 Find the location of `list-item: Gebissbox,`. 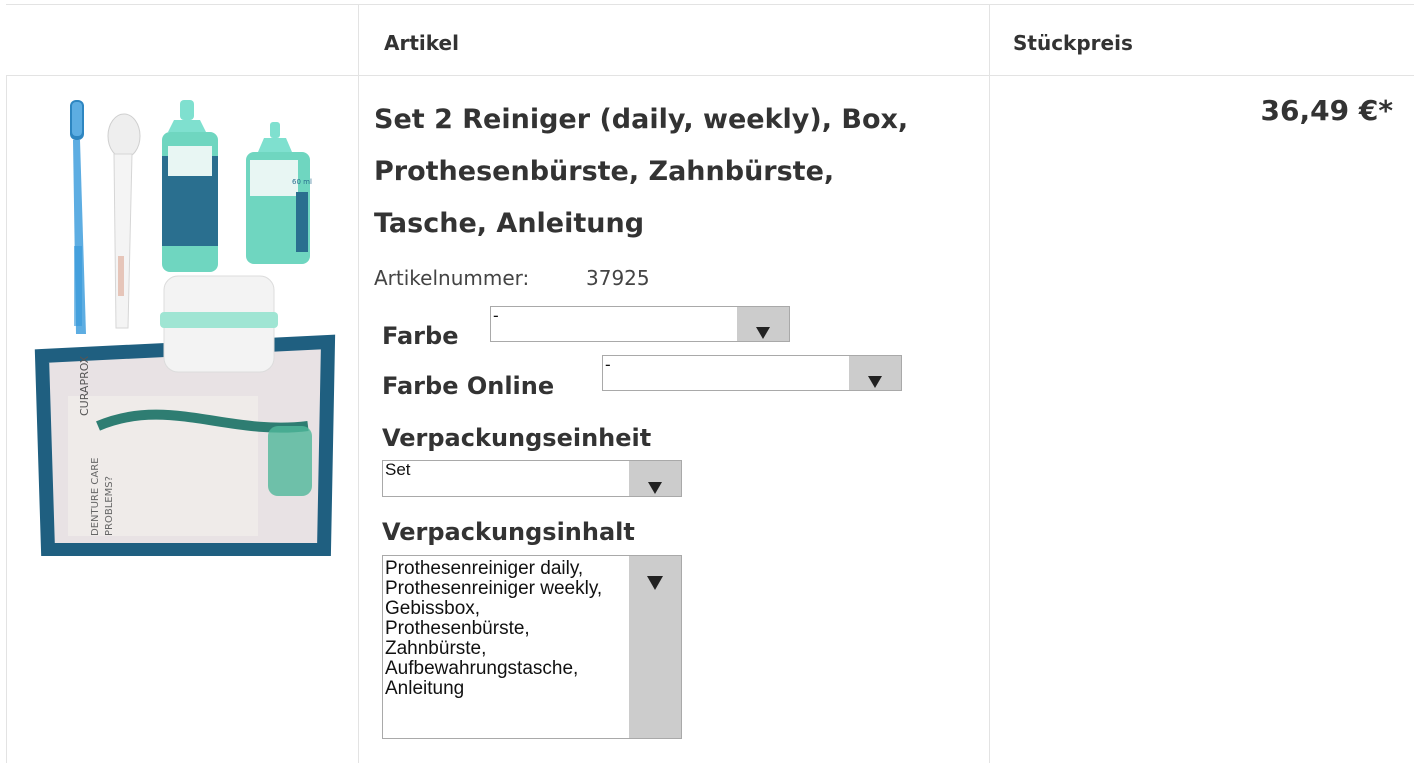

list-item: Gebissbox, is located at coordinates (433, 609).